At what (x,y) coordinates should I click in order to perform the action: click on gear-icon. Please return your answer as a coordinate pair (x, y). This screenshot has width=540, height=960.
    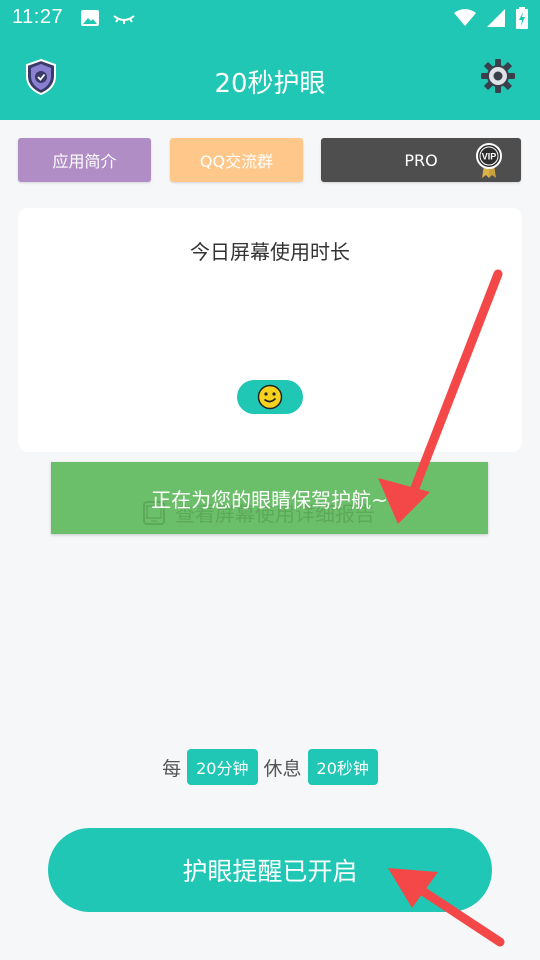
    Looking at the image, I should click on (498, 78).